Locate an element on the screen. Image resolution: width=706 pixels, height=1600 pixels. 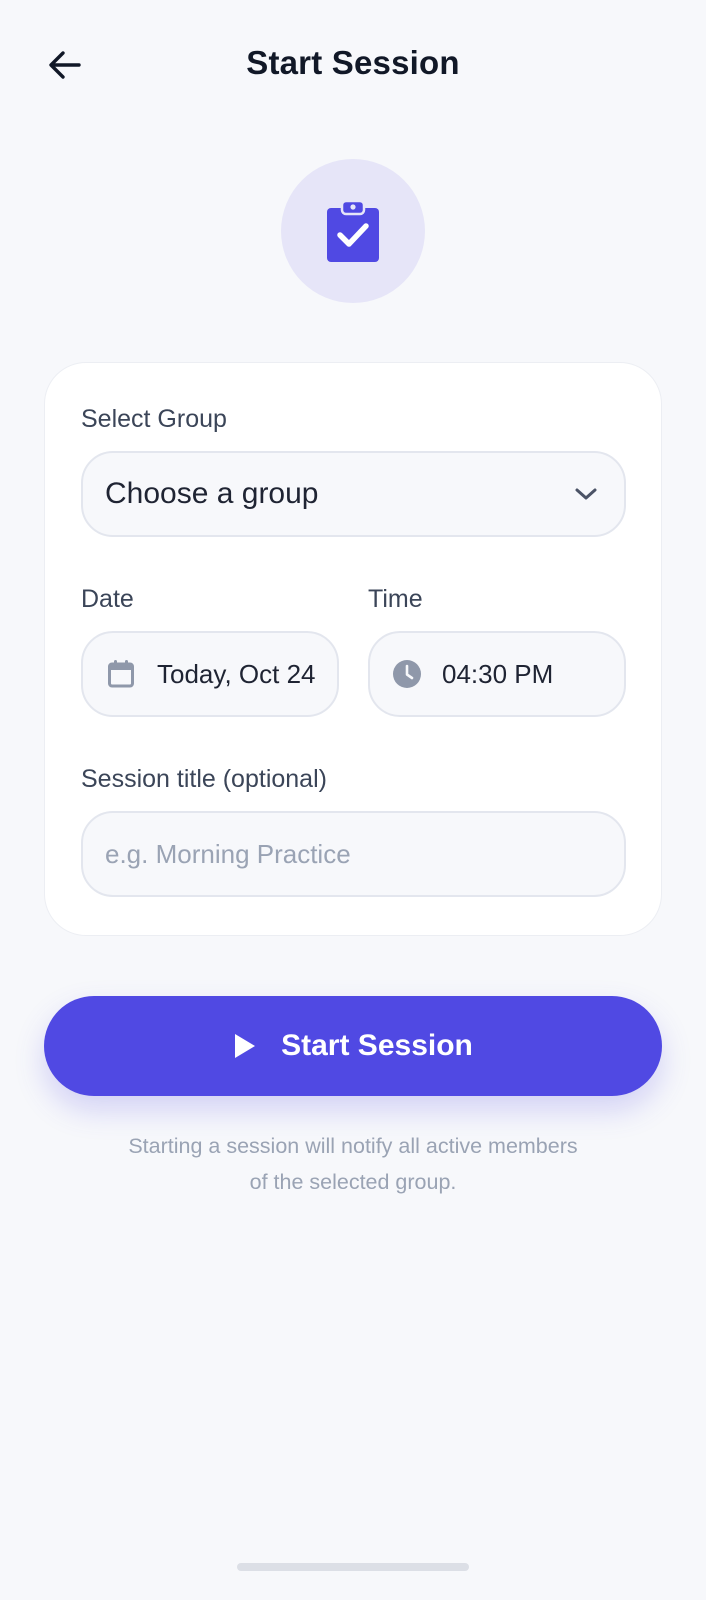
date-label: Date is located at coordinates (107, 599).